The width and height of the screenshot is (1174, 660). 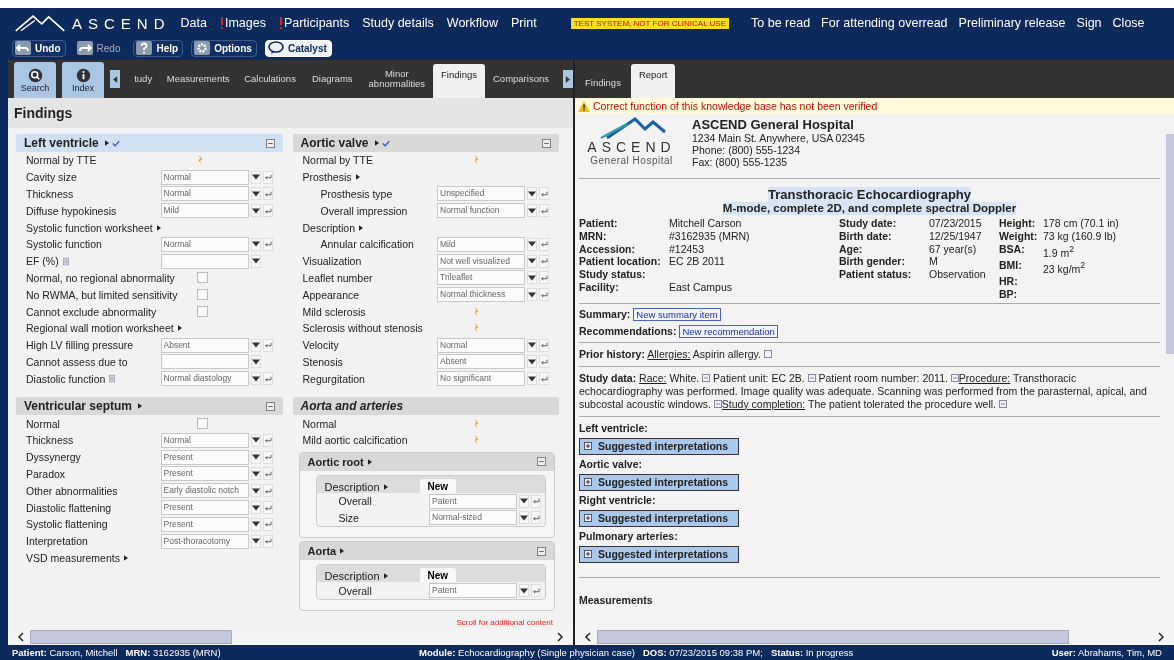 I want to click on select-field: Early diastolic notch, so click(x=204, y=491).